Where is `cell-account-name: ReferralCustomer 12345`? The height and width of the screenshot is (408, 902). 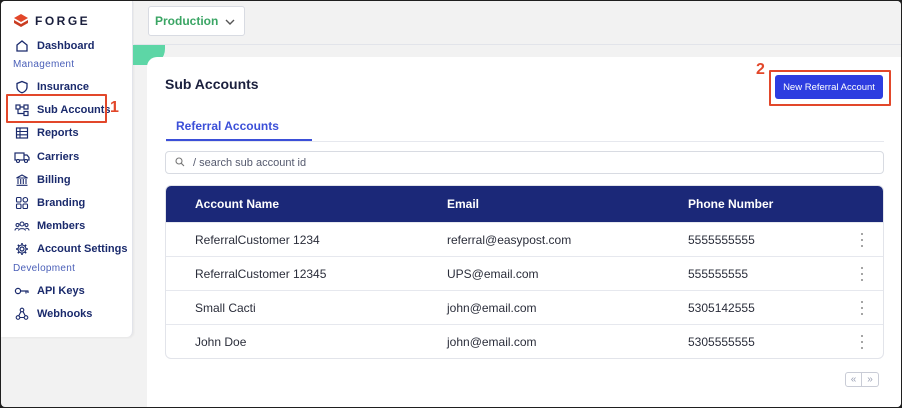 cell-account-name: ReferralCustomer 12345 is located at coordinates (261, 274).